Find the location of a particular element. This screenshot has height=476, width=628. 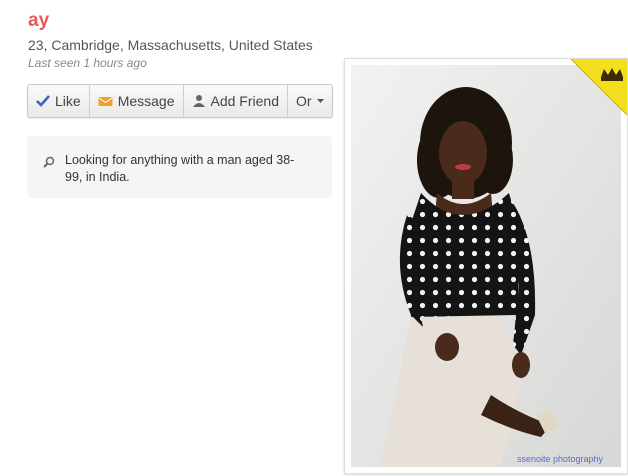

message-button: Message is located at coordinates (137, 101).